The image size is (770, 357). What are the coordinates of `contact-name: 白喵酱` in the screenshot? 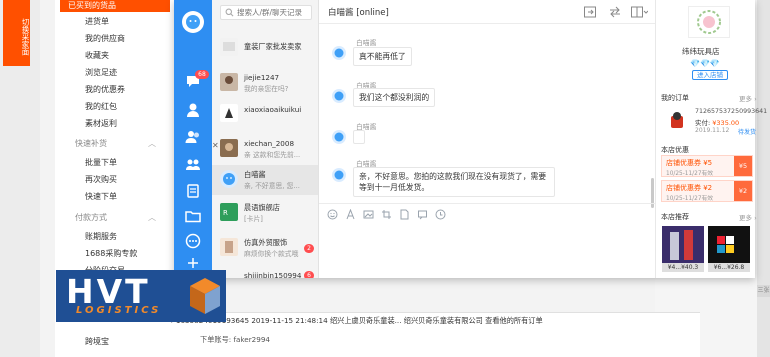 It's located at (255, 174).